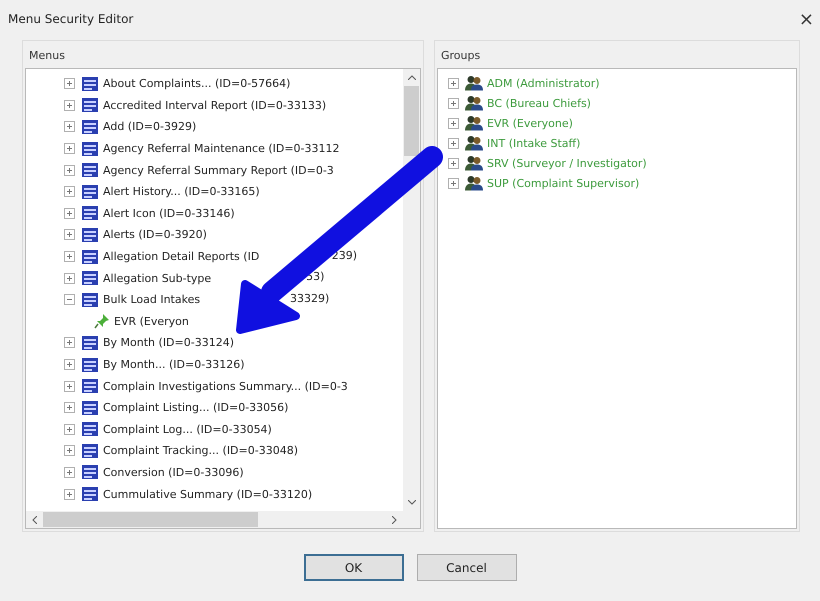  What do you see at coordinates (168, 343) in the screenshot?
I see `tree-item: By Month (ID=0-33124)` at bounding box center [168, 343].